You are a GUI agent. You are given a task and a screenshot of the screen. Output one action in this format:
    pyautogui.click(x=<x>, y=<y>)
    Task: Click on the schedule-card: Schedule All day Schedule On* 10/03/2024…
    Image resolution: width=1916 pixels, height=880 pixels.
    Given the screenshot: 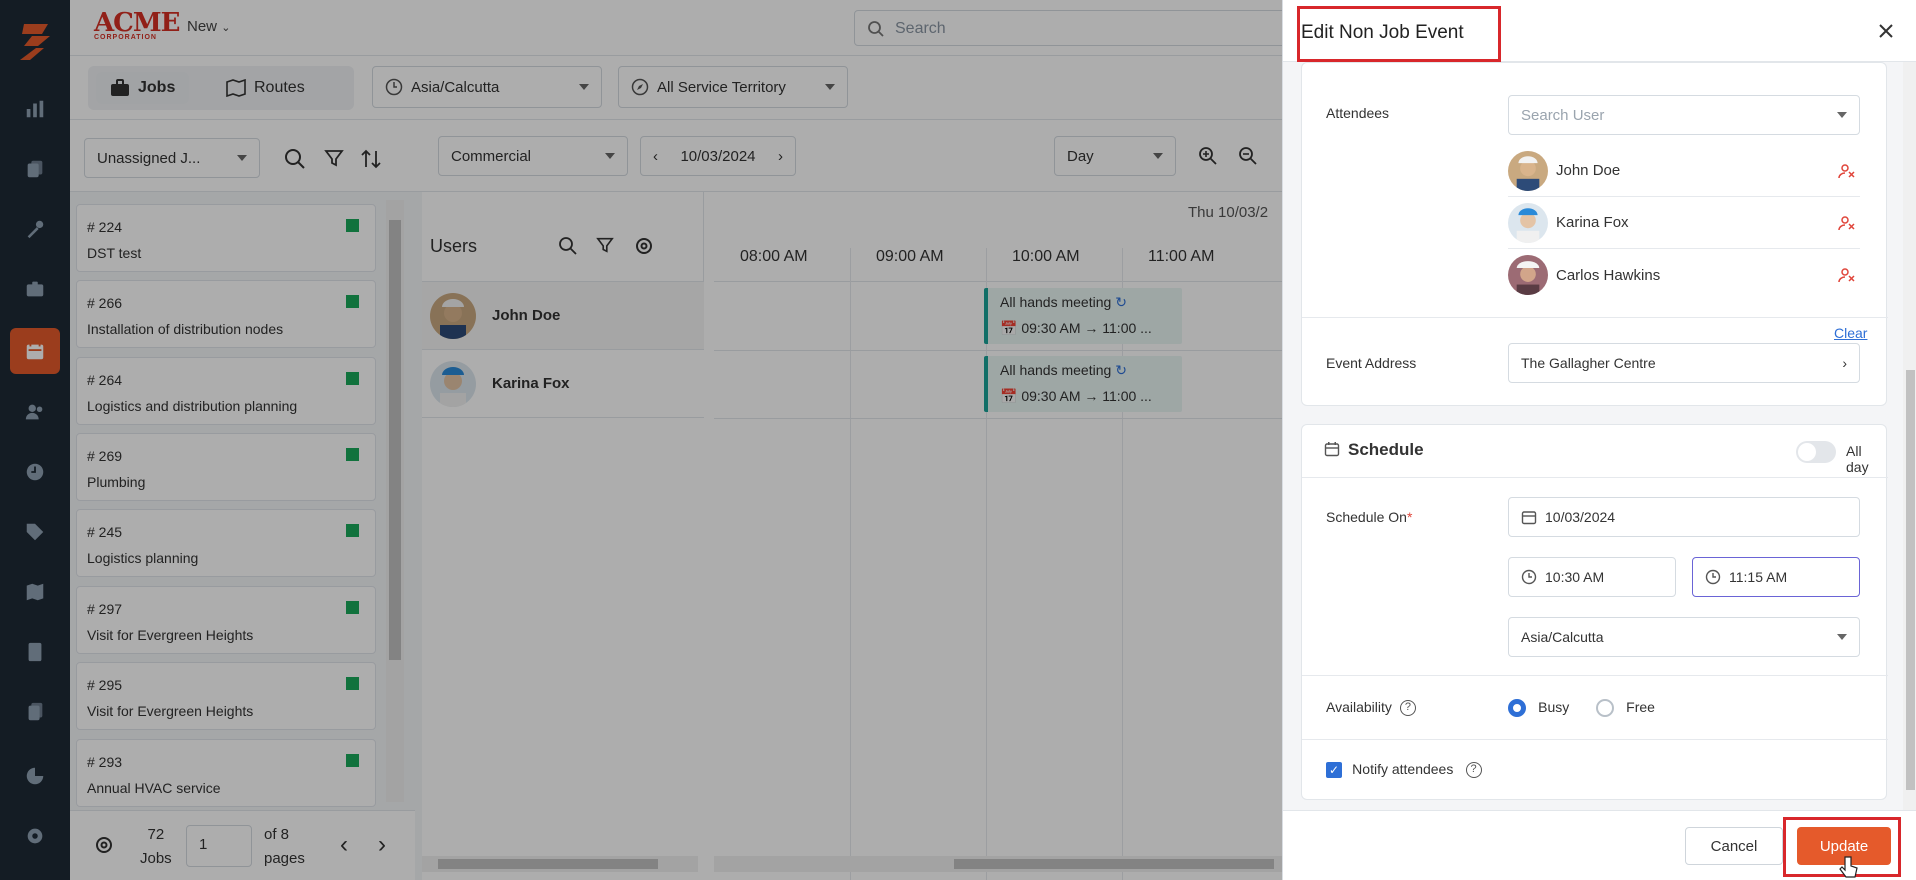 What is the action you would take?
    pyautogui.click(x=1594, y=612)
    